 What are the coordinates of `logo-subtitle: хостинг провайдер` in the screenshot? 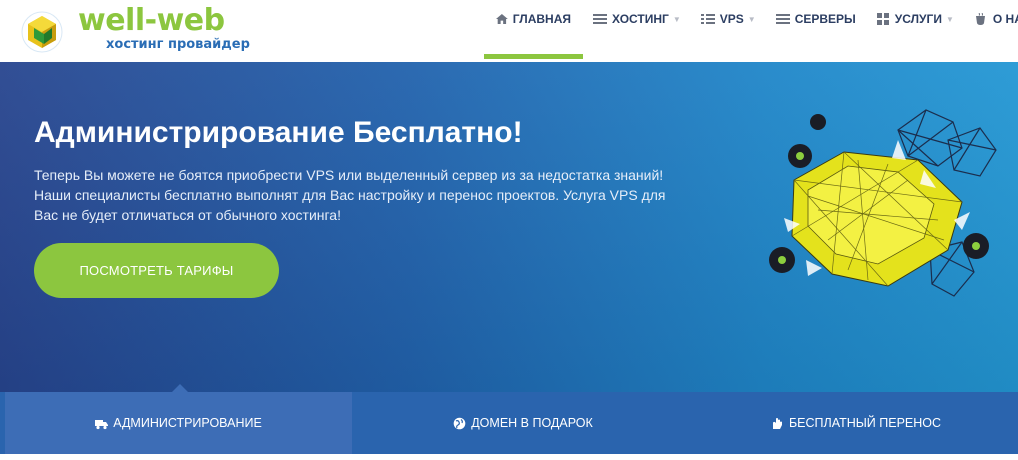 It's located at (178, 44).